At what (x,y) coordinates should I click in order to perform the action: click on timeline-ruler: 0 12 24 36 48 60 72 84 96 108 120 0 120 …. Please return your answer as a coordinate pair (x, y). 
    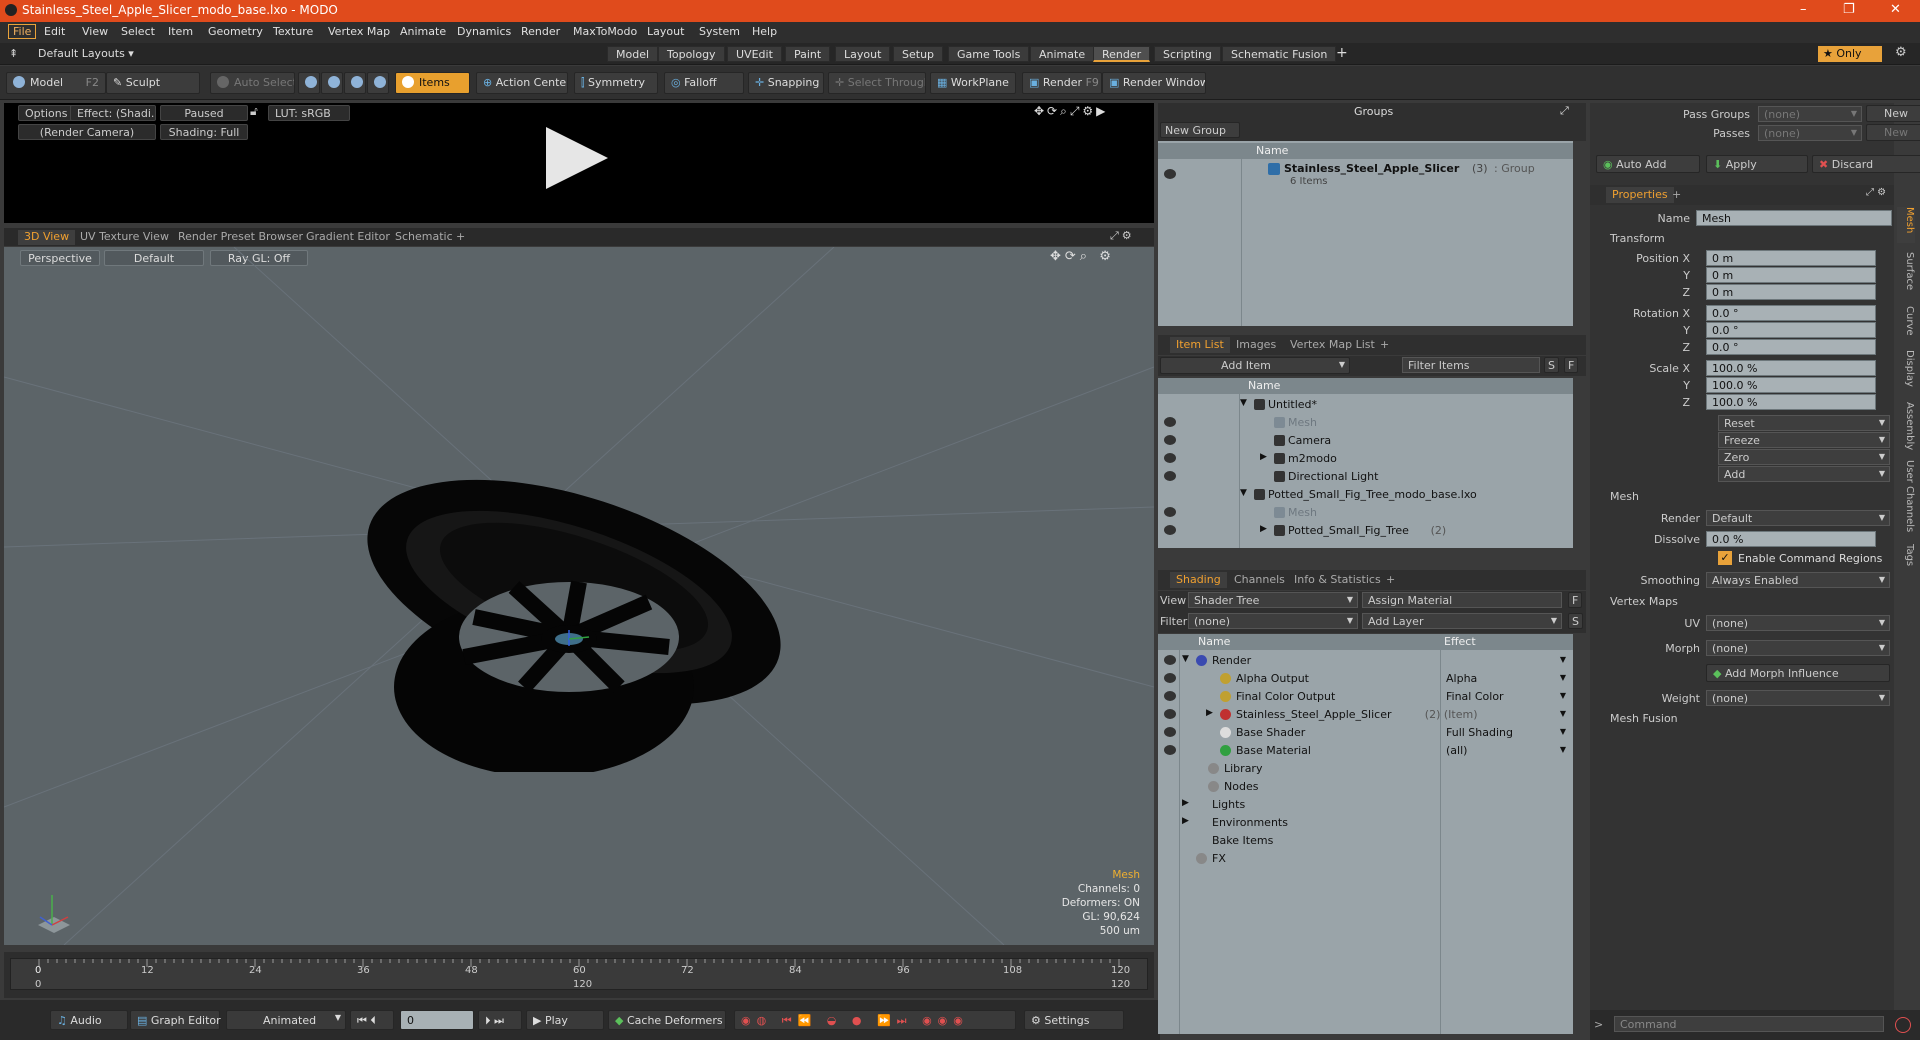
    Looking at the image, I should click on (579, 974).